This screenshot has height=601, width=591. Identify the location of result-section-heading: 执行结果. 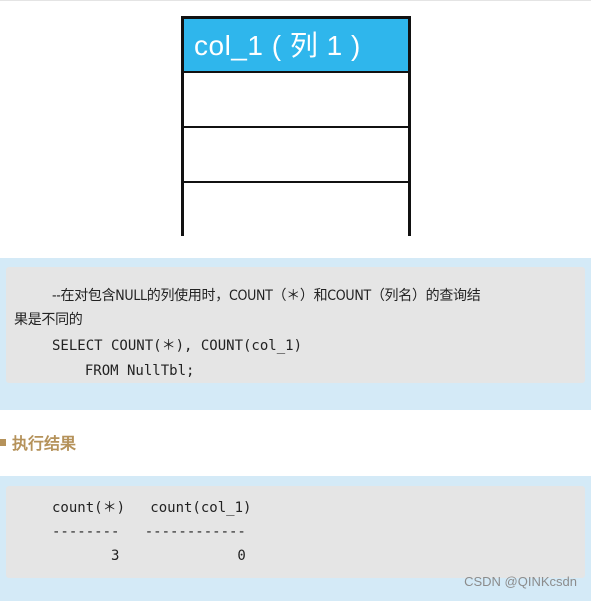
(38, 442).